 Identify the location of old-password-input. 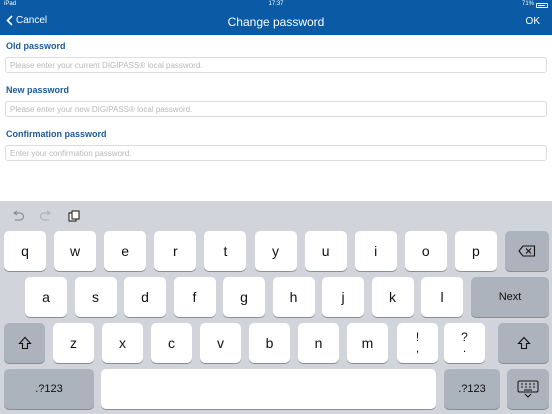
(276, 65).